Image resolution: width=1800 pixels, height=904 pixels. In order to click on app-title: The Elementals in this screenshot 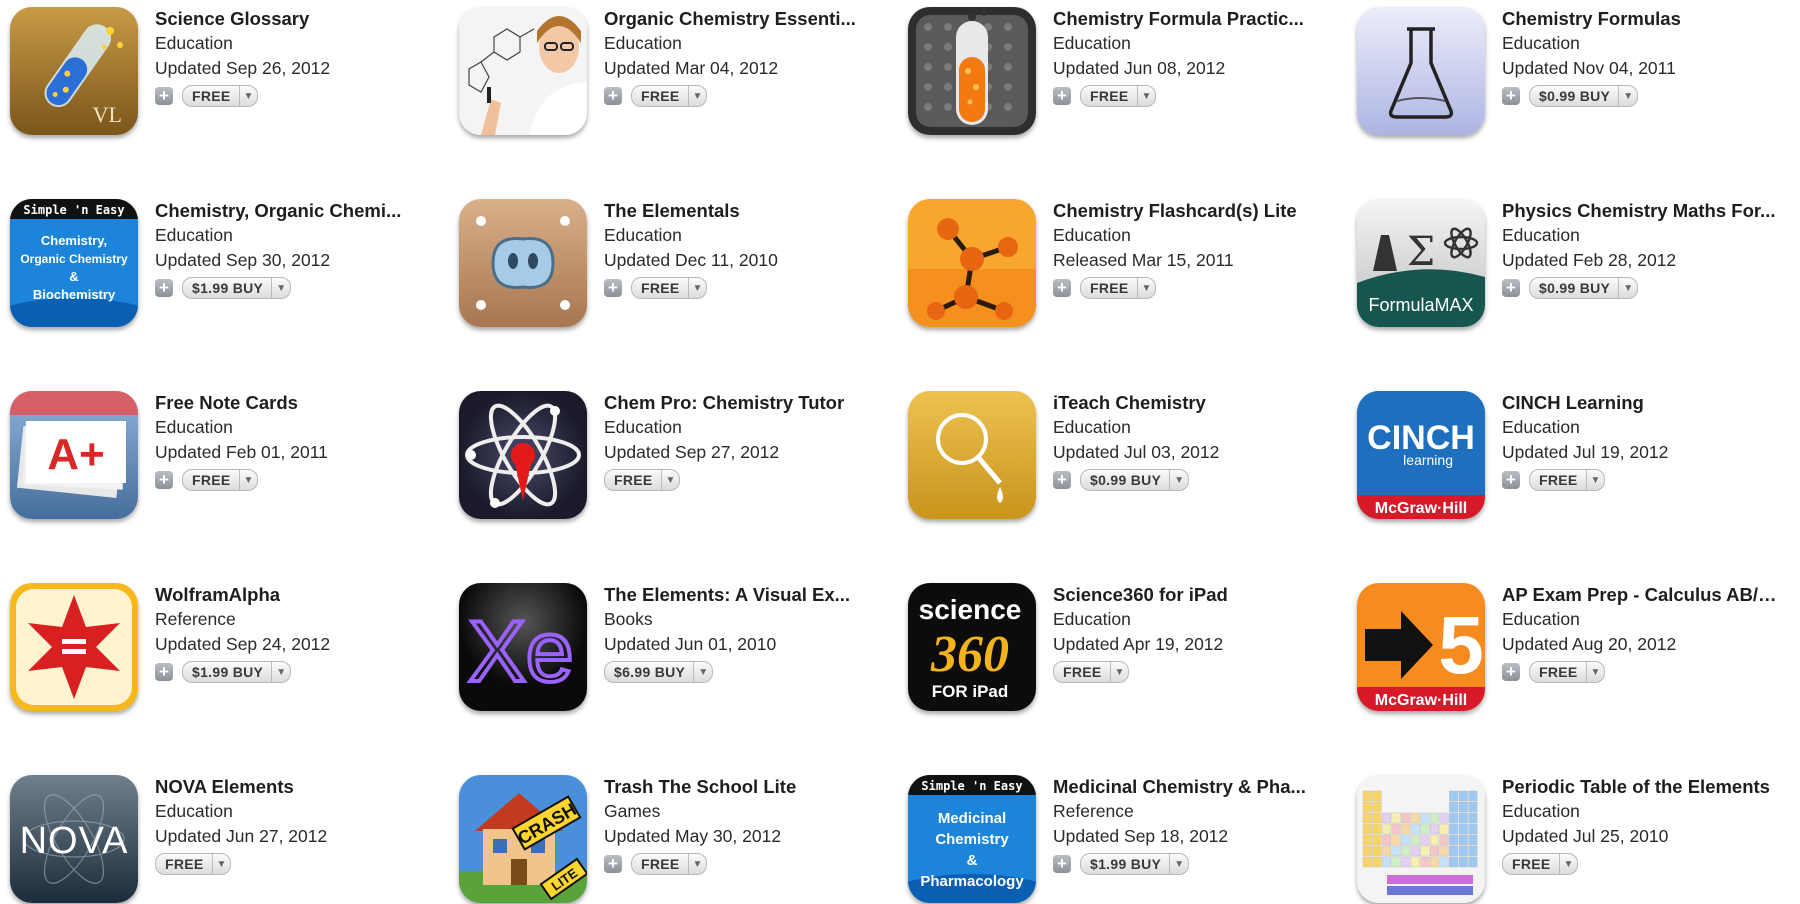, I will do `click(744, 211)`.